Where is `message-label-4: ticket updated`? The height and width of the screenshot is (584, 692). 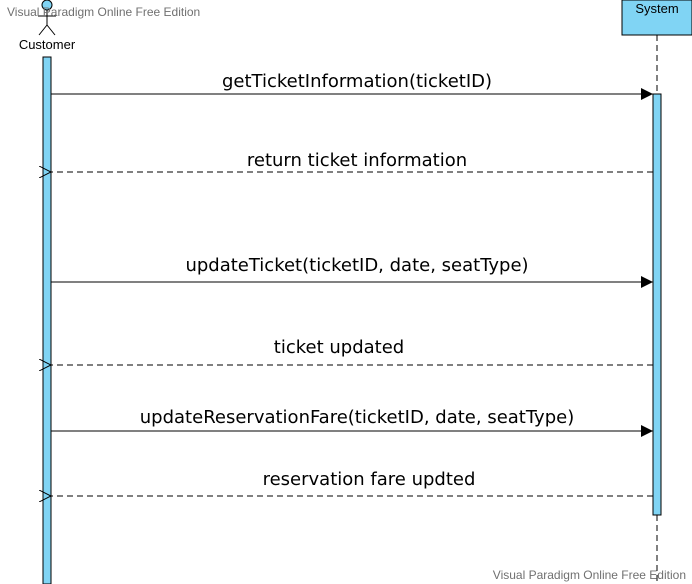
message-label-4: ticket updated is located at coordinates (339, 347).